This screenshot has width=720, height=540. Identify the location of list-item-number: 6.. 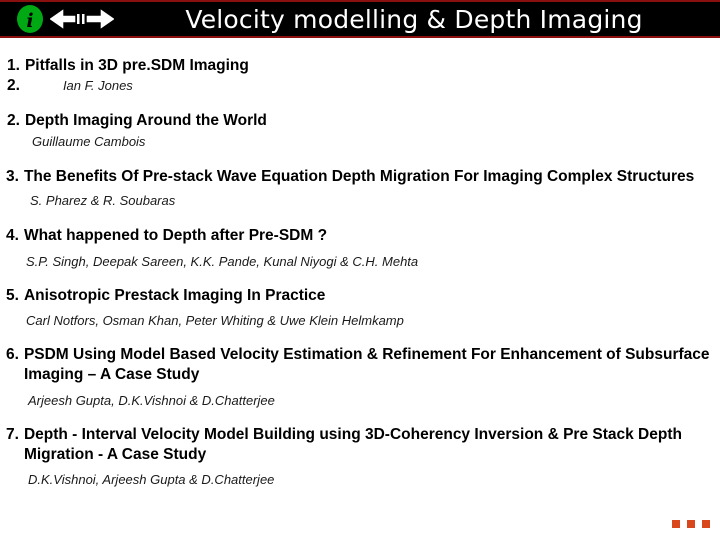
(12, 355).